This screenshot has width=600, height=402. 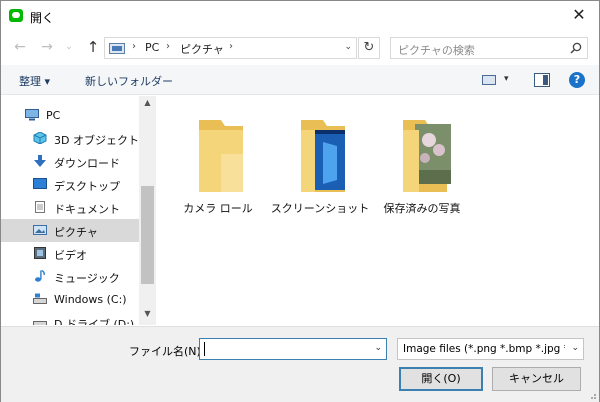 I want to click on filename-field: ⌄, so click(x=293, y=349).